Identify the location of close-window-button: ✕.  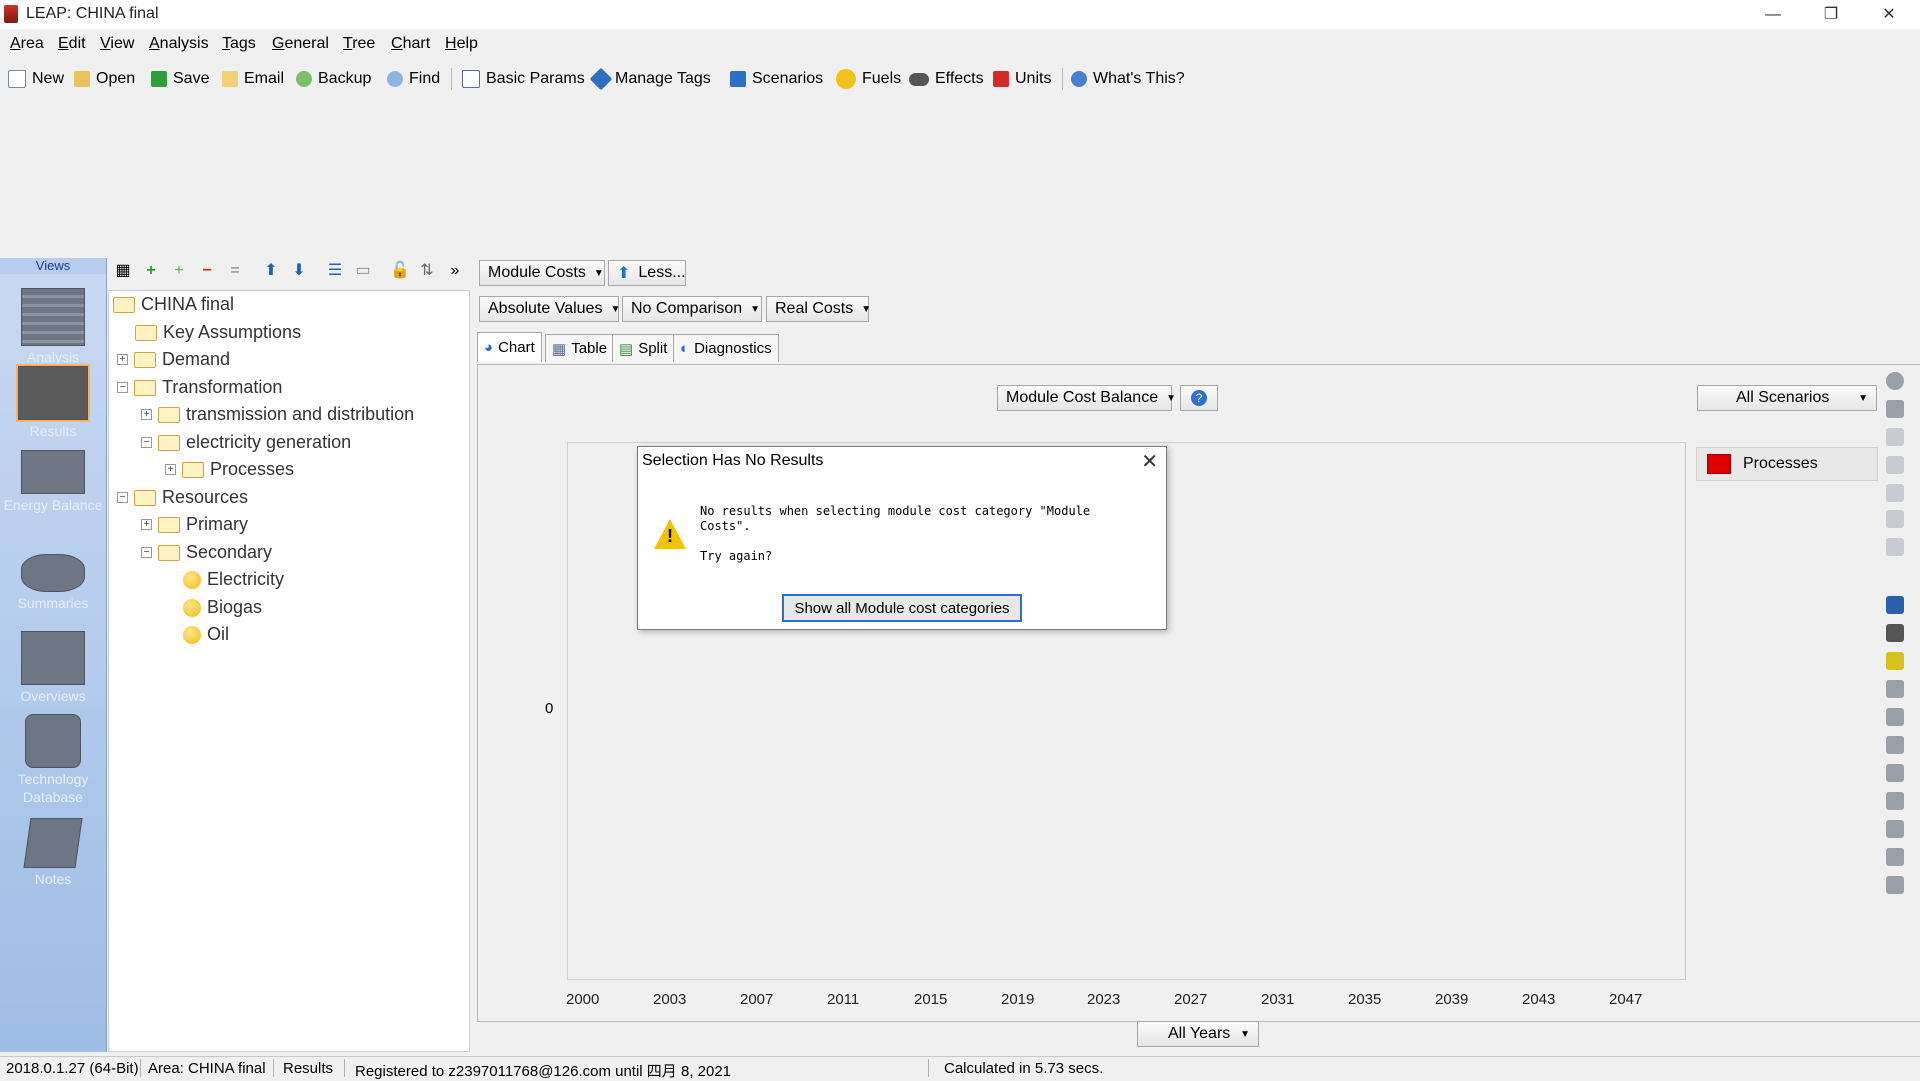
(1889, 14).